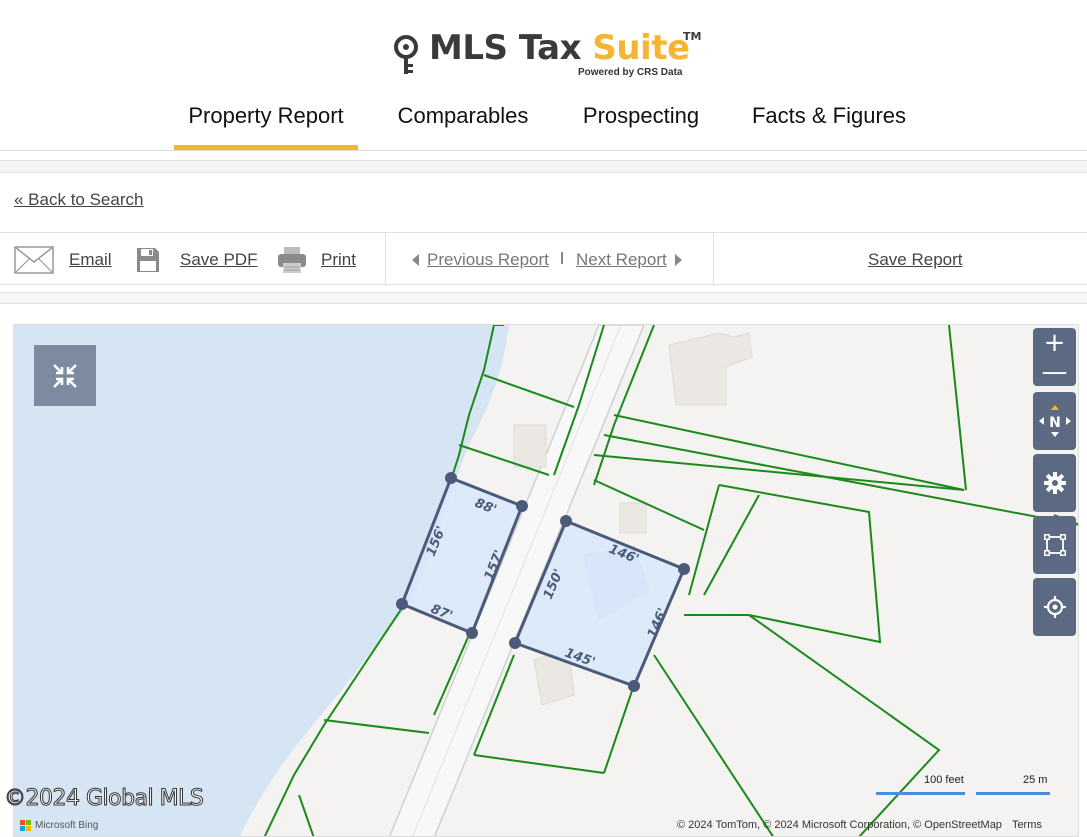  Describe the element at coordinates (219, 259) in the screenshot. I see `save-pdf-label: Save PDF` at that location.